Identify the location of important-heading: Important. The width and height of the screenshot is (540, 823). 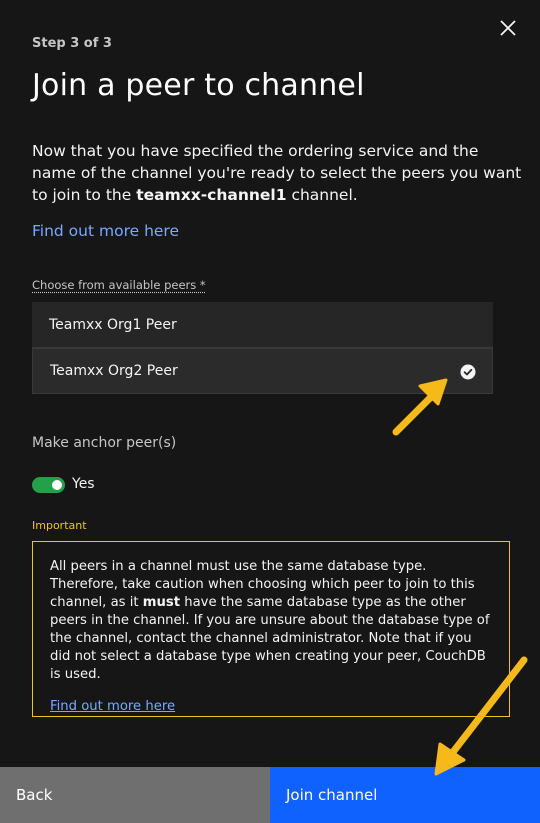
(59, 525).